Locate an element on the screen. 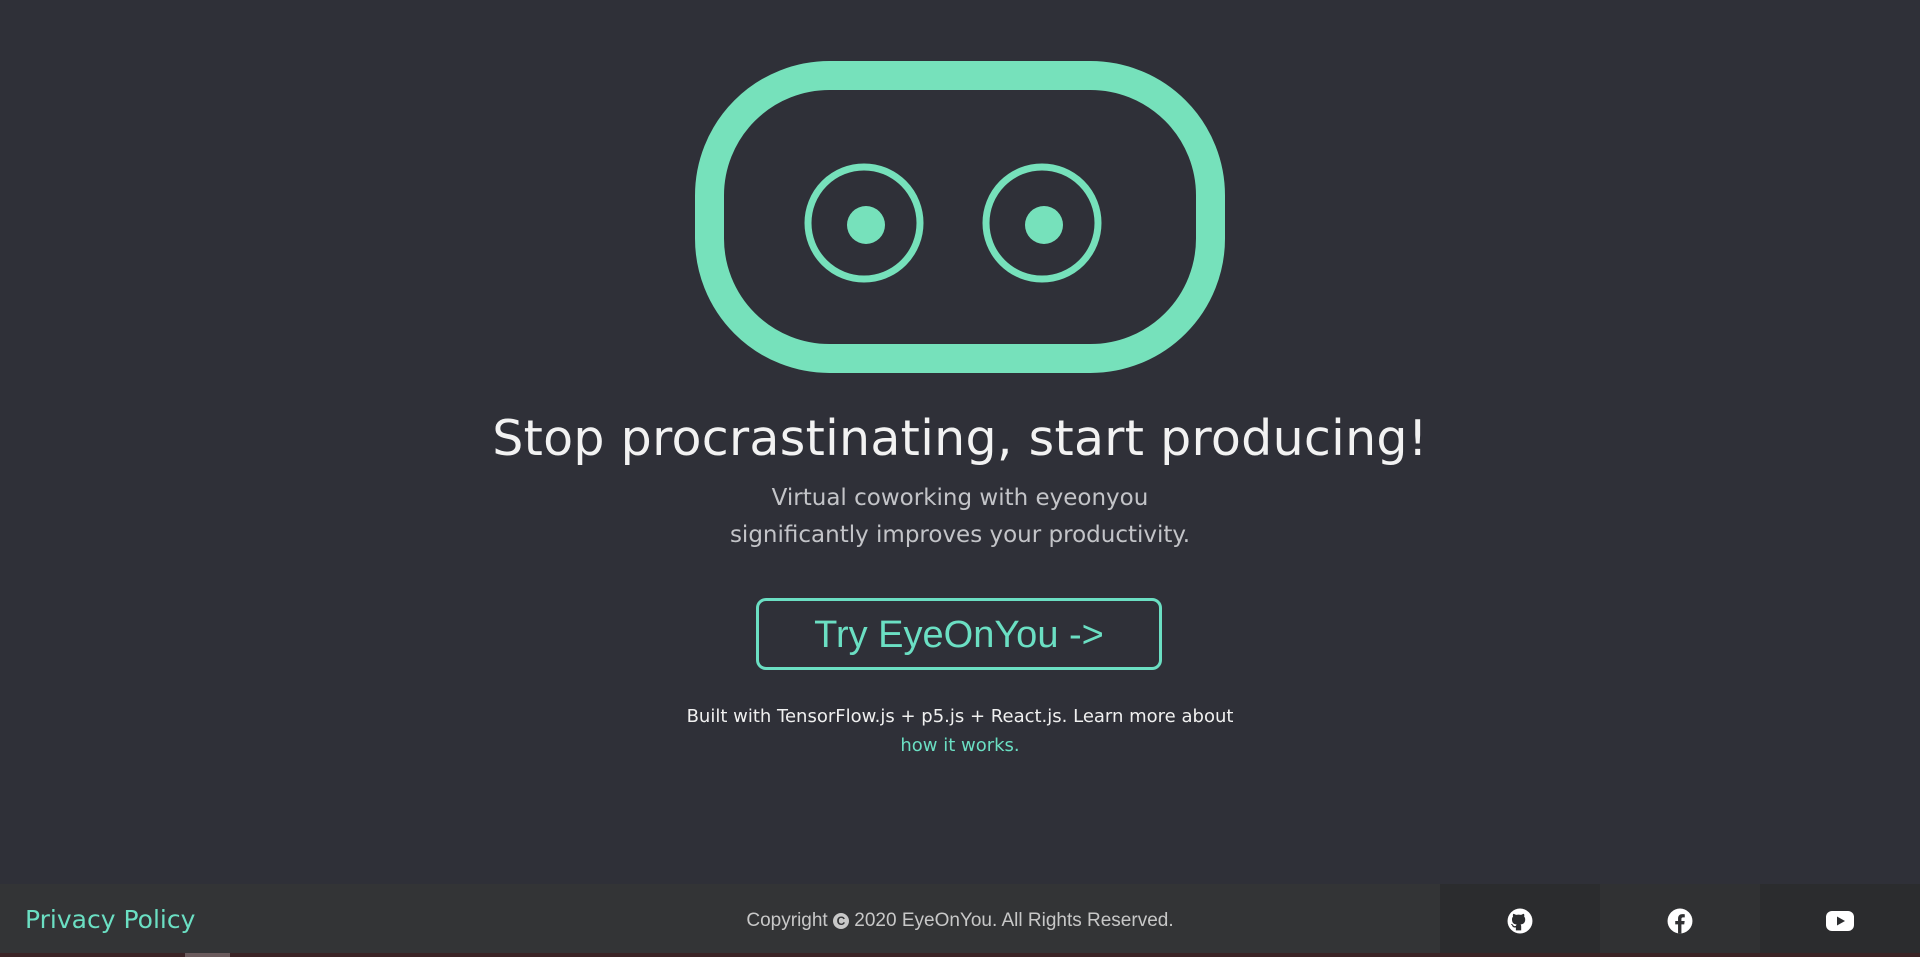 This screenshot has height=957, width=1920. robot-eyes-logo-icon is located at coordinates (960, 217).